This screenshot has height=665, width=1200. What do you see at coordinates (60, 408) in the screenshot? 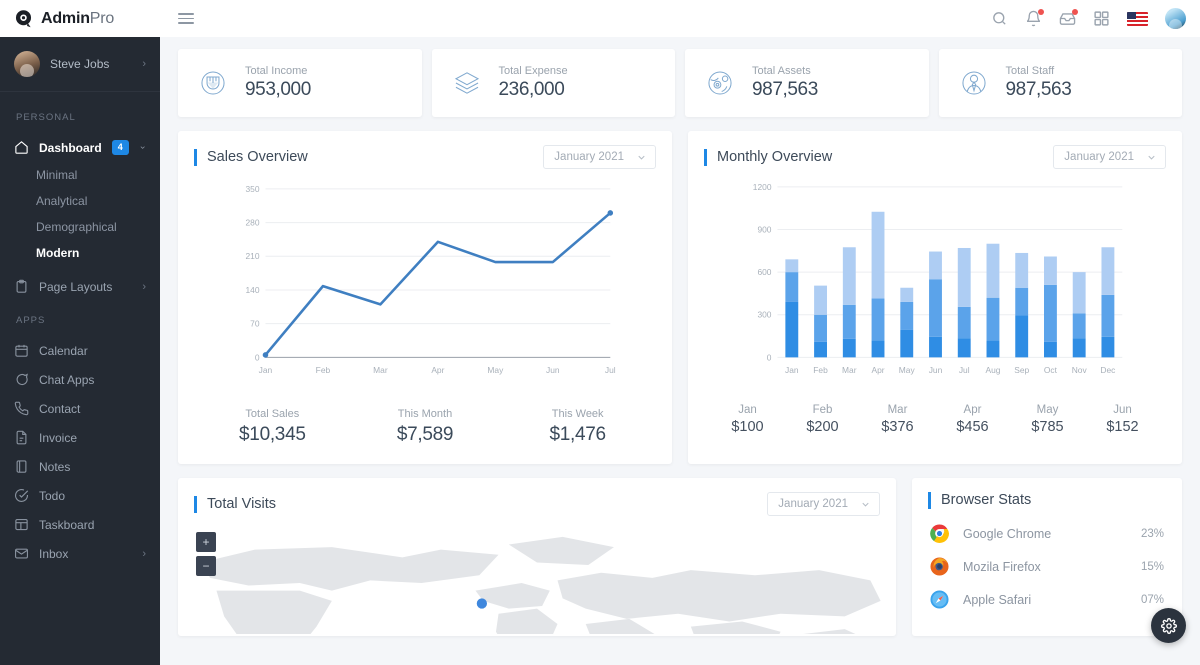
I see `sidebar-item-label: Contact` at bounding box center [60, 408].